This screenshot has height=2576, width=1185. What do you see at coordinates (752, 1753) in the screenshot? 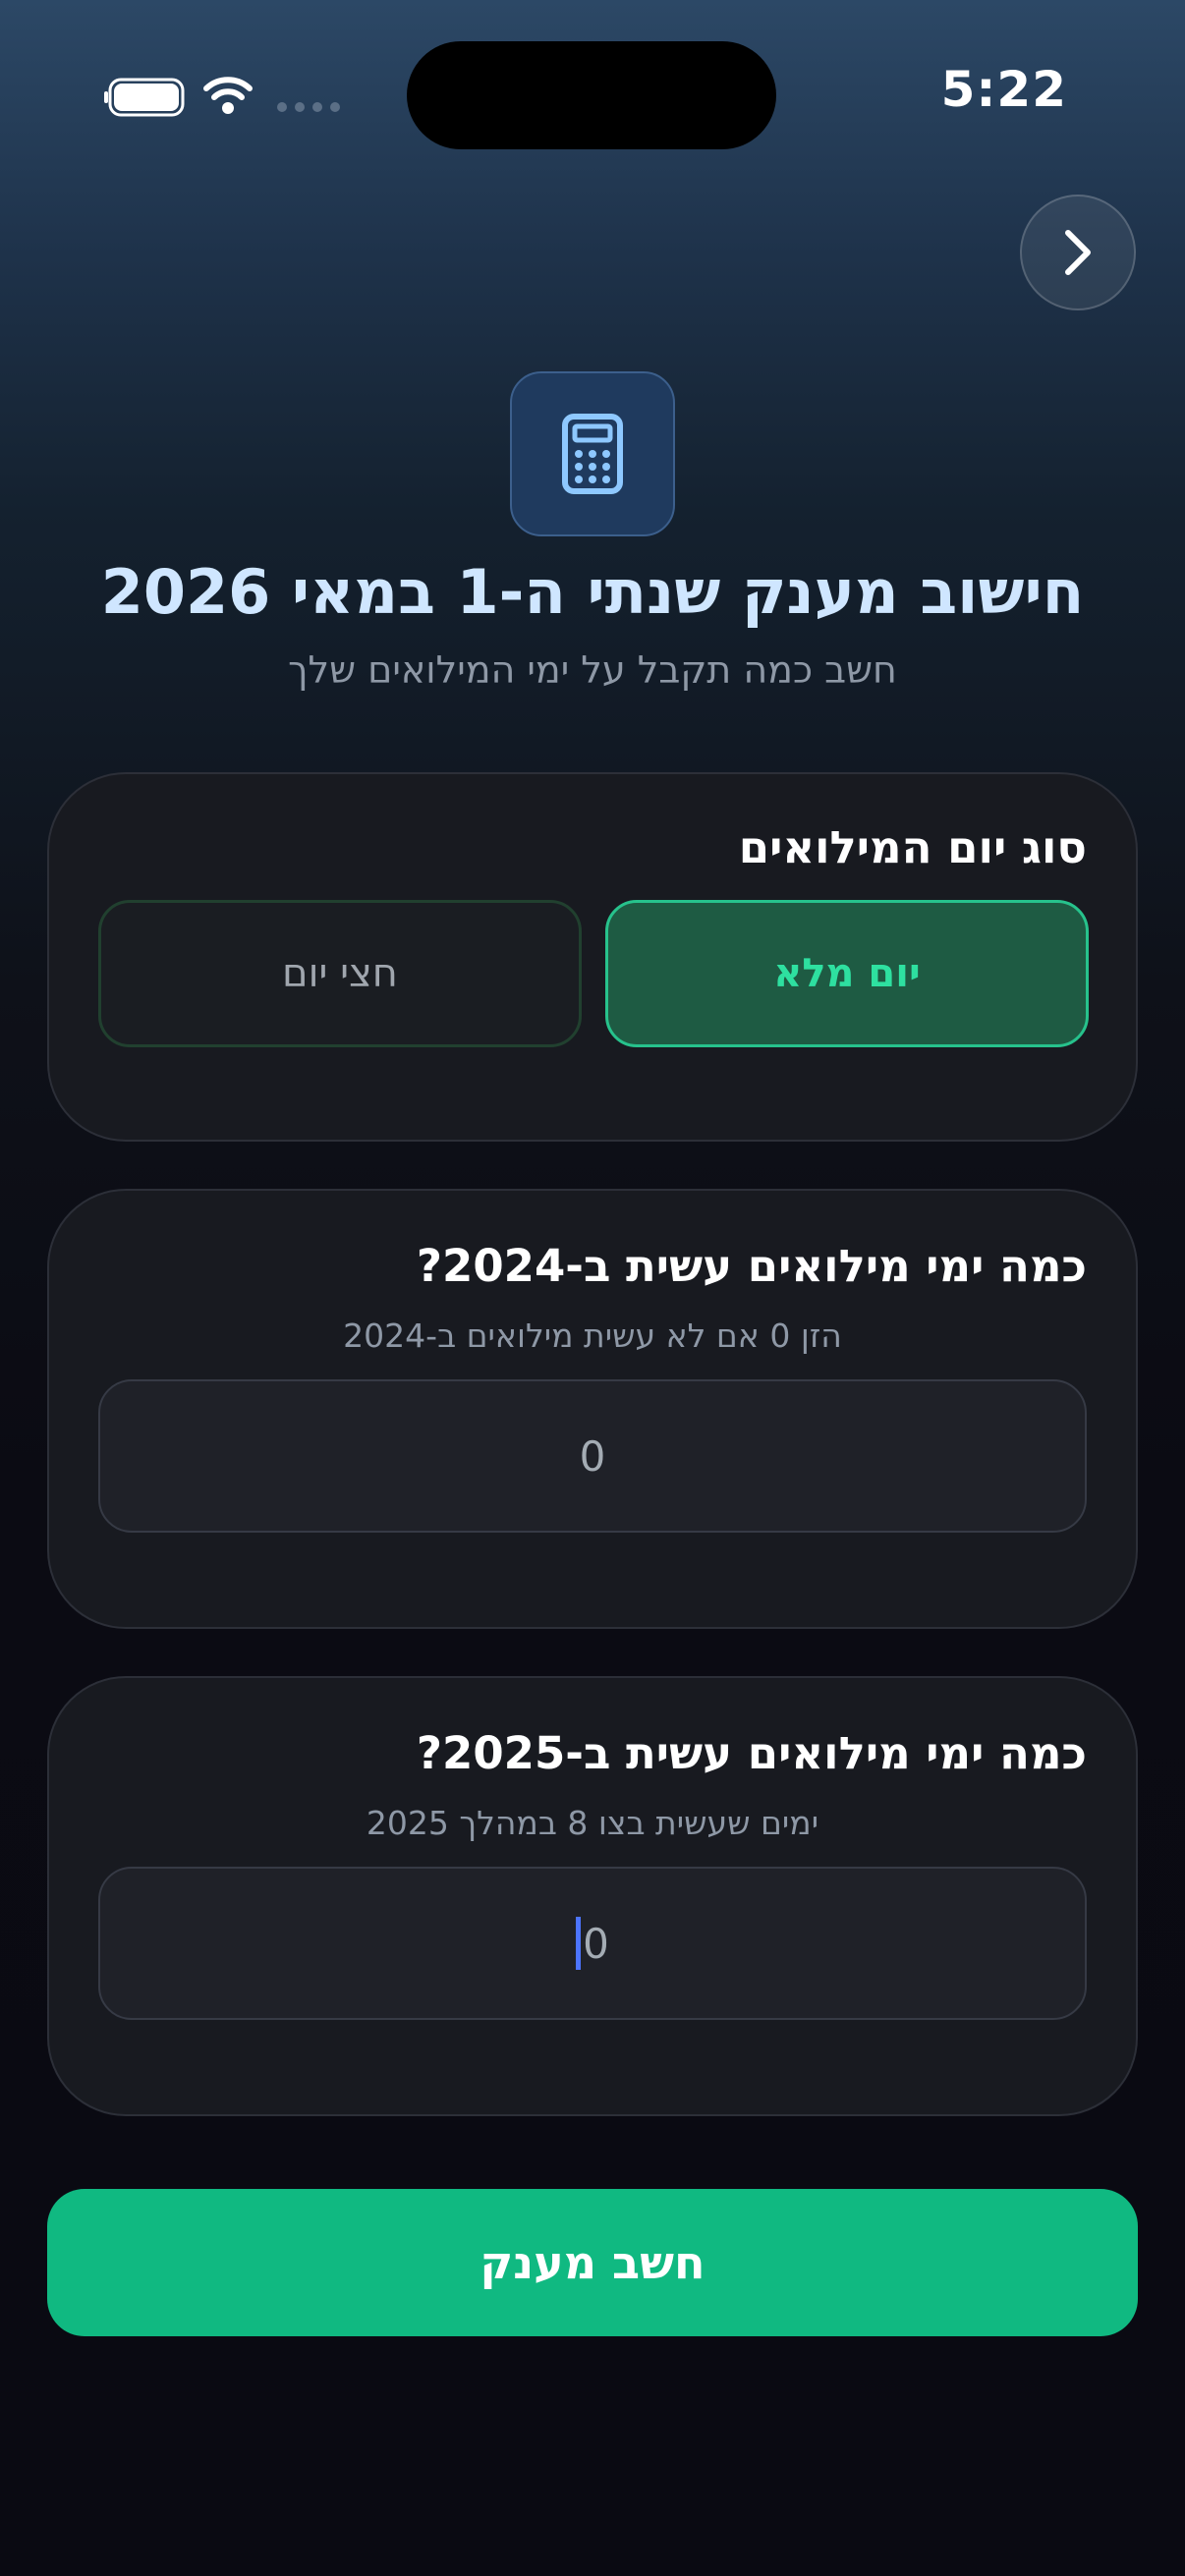
I see `days-2025-title: כמה ימי מילואים עשית ב-2025?` at bounding box center [752, 1753].